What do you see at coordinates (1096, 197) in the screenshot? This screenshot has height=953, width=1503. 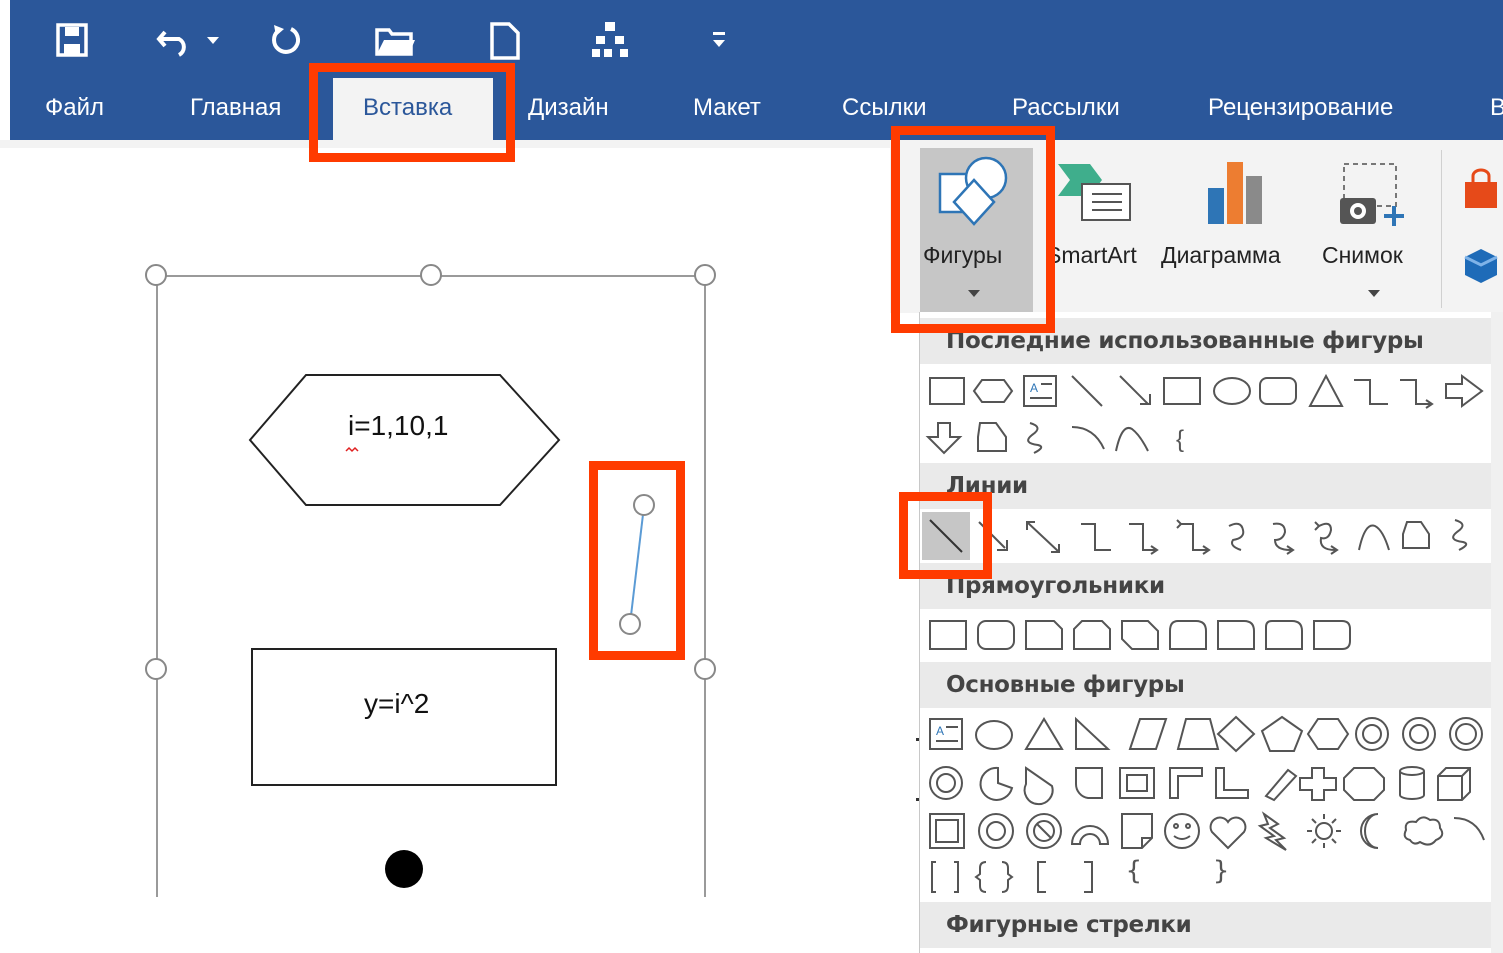 I see `smartart-icon` at bounding box center [1096, 197].